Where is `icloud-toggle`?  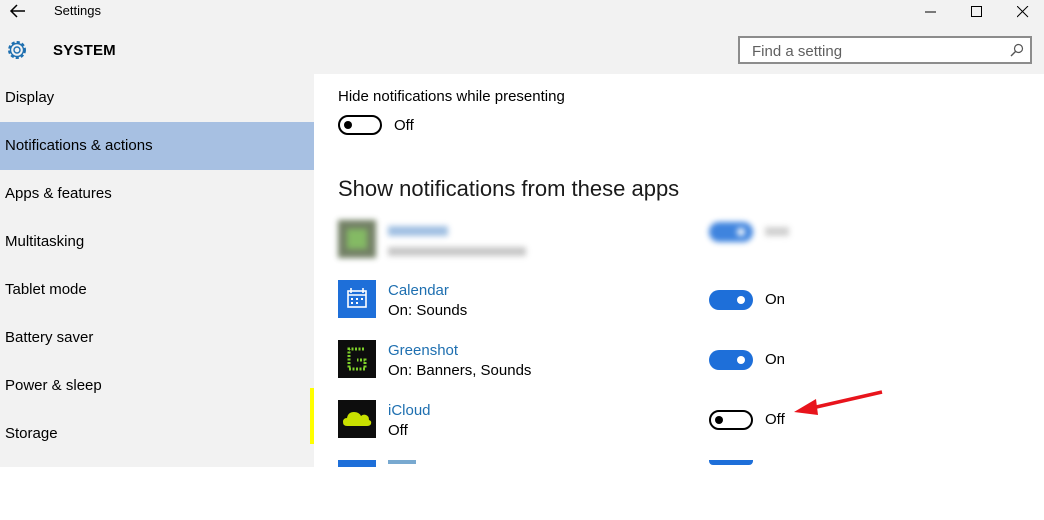 icloud-toggle is located at coordinates (731, 420).